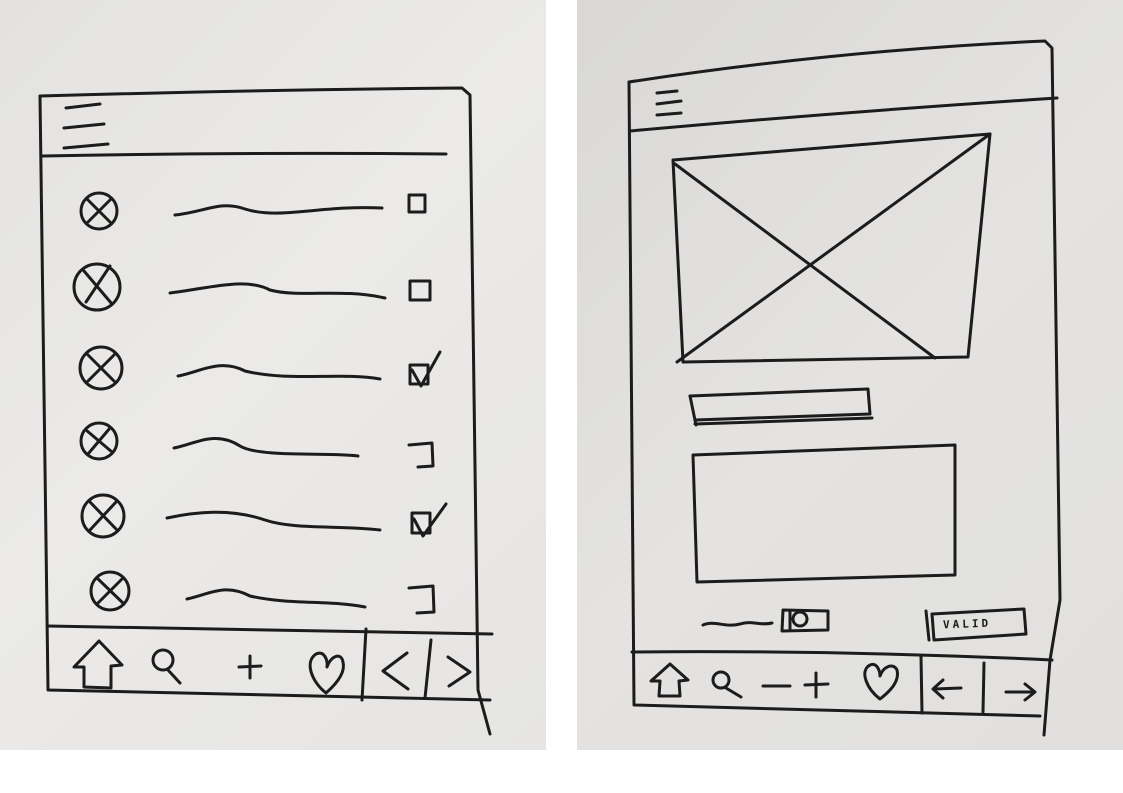 The image size is (1123, 793). Describe the element at coordinates (824, 513) in the screenshot. I see `description-field` at that location.